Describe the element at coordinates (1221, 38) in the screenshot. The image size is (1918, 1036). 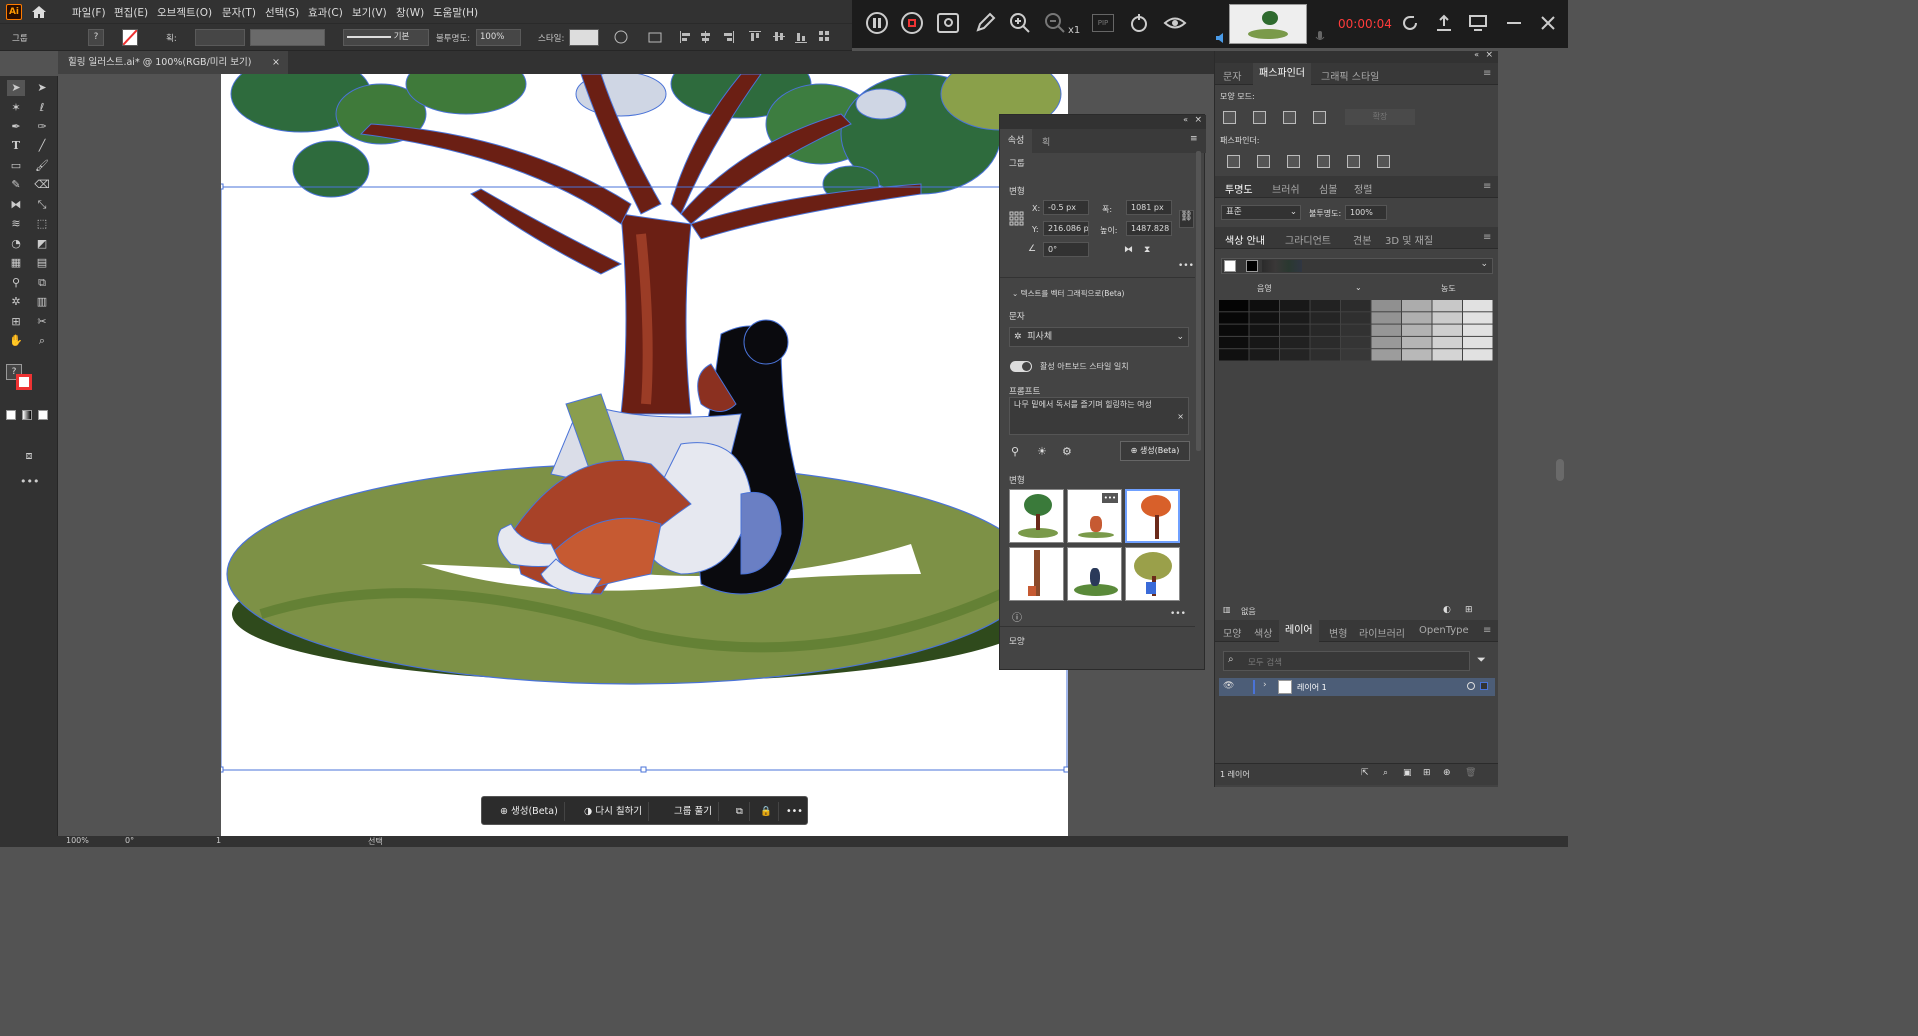
I see `speaker-icon` at that location.